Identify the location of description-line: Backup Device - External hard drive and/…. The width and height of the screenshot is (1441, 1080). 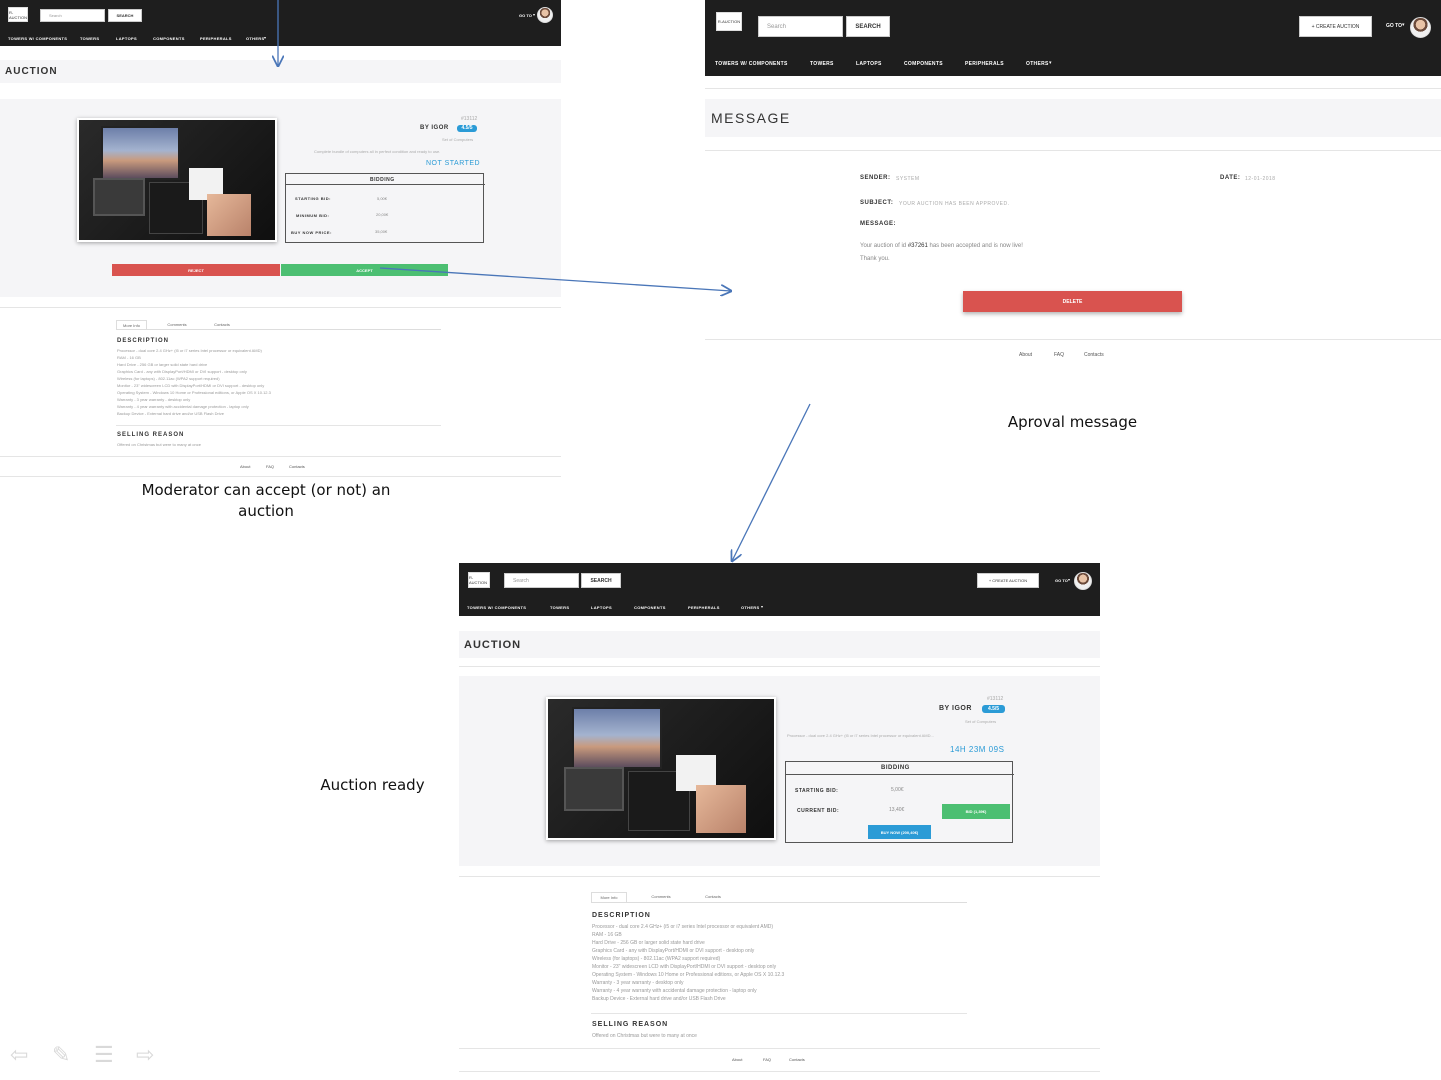
(170, 413).